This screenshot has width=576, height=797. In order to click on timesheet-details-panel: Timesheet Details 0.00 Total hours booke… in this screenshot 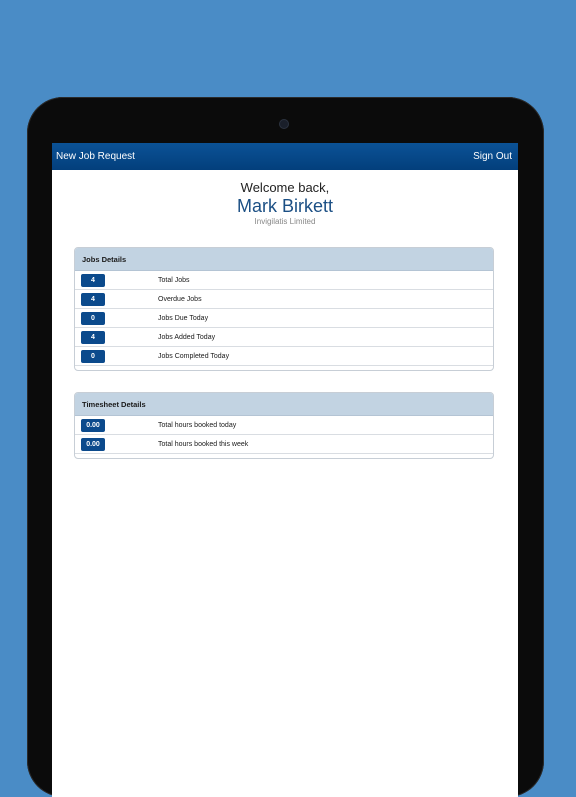, I will do `click(284, 425)`.